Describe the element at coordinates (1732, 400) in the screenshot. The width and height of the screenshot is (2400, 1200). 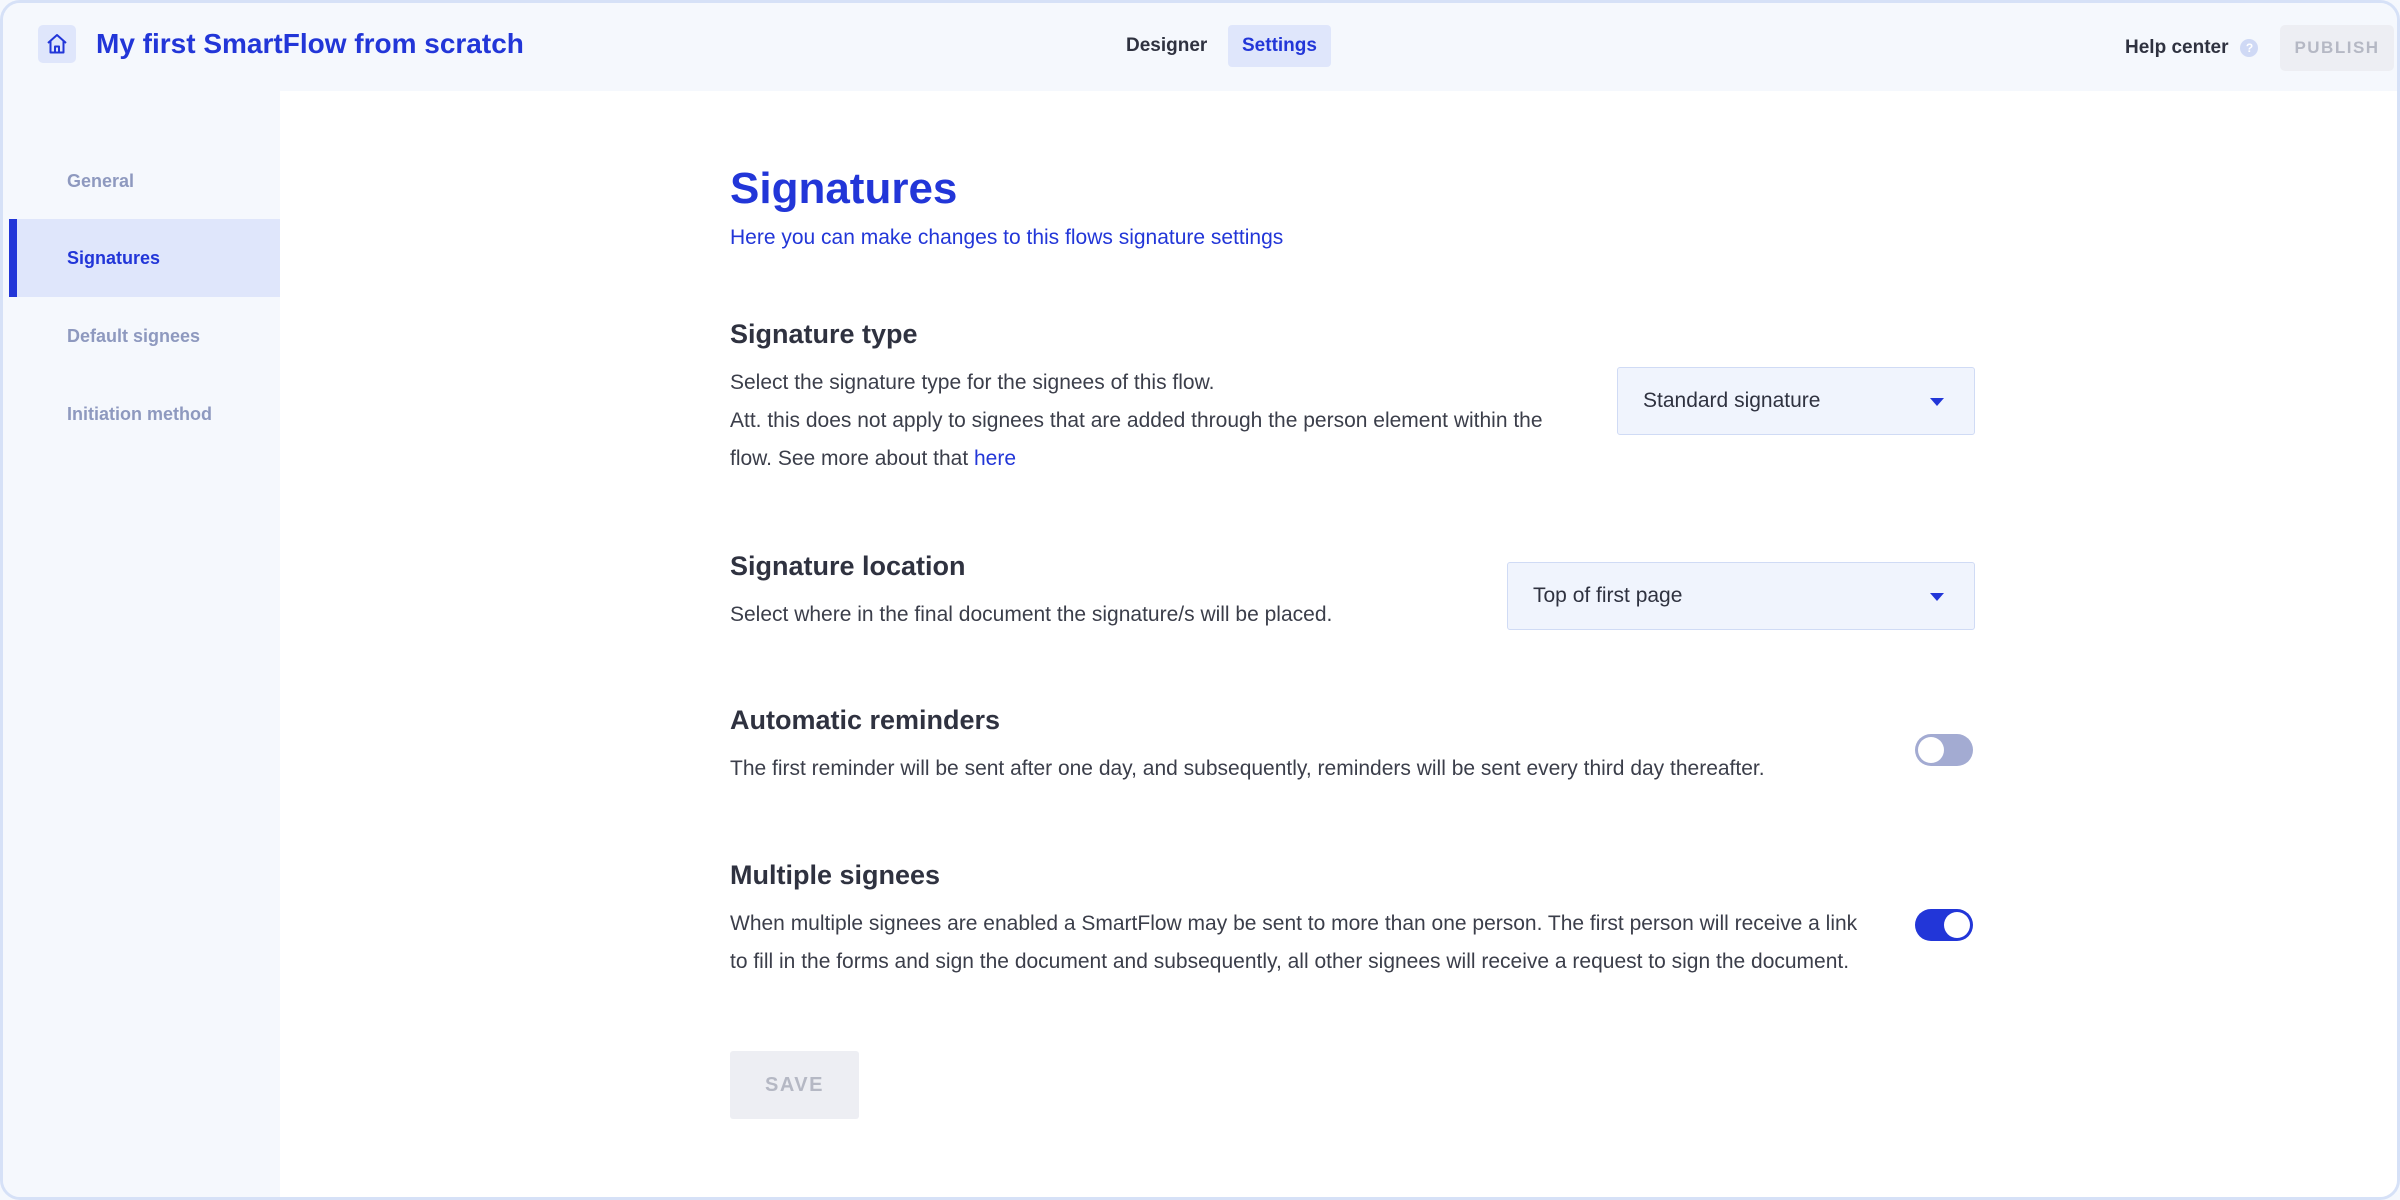
I see `signature-type-selected-value: Standard signature` at that location.